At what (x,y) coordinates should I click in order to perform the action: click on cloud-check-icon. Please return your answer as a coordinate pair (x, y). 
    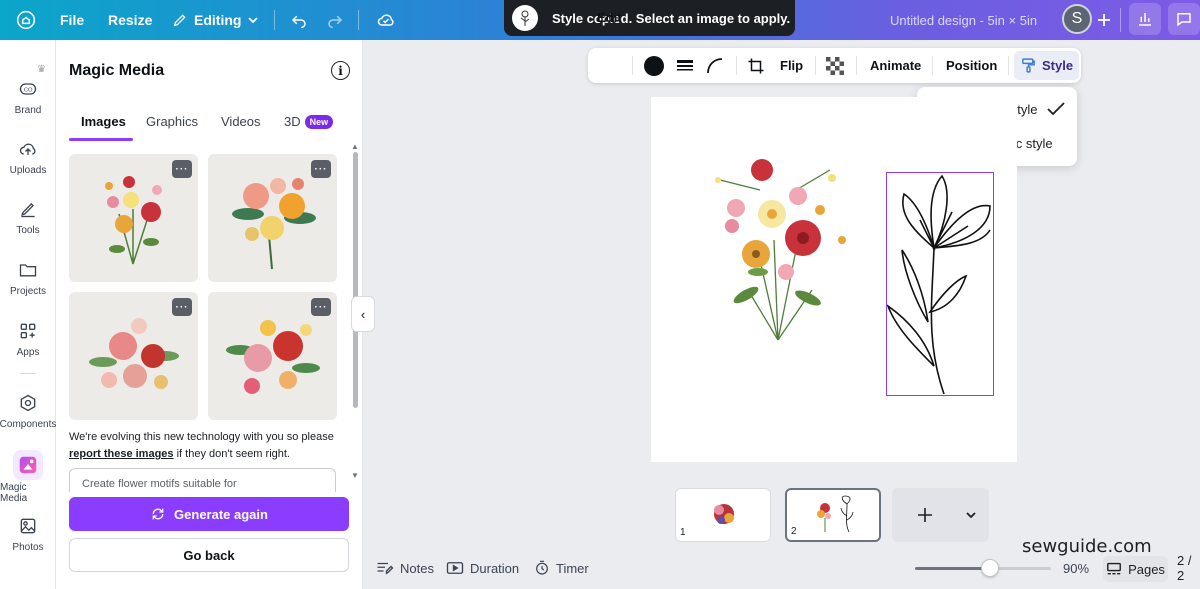
    Looking at the image, I should click on (385, 20).